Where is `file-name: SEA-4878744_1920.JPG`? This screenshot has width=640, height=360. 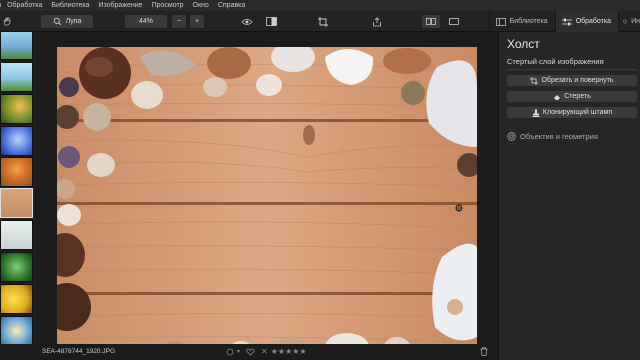 file-name: SEA-4878744_1920.JPG is located at coordinates (78, 351).